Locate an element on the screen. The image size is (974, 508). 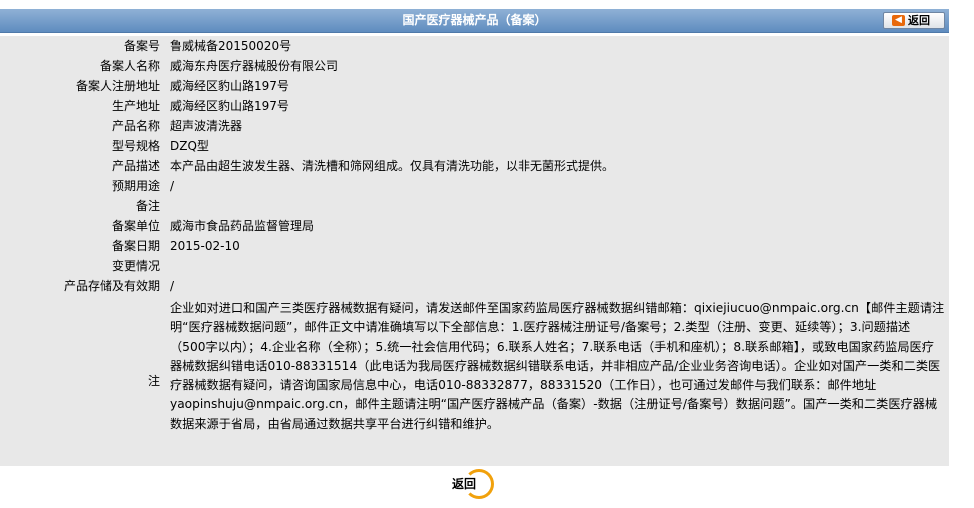
back-button-bottom: 返回 is located at coordinates (474, 484).